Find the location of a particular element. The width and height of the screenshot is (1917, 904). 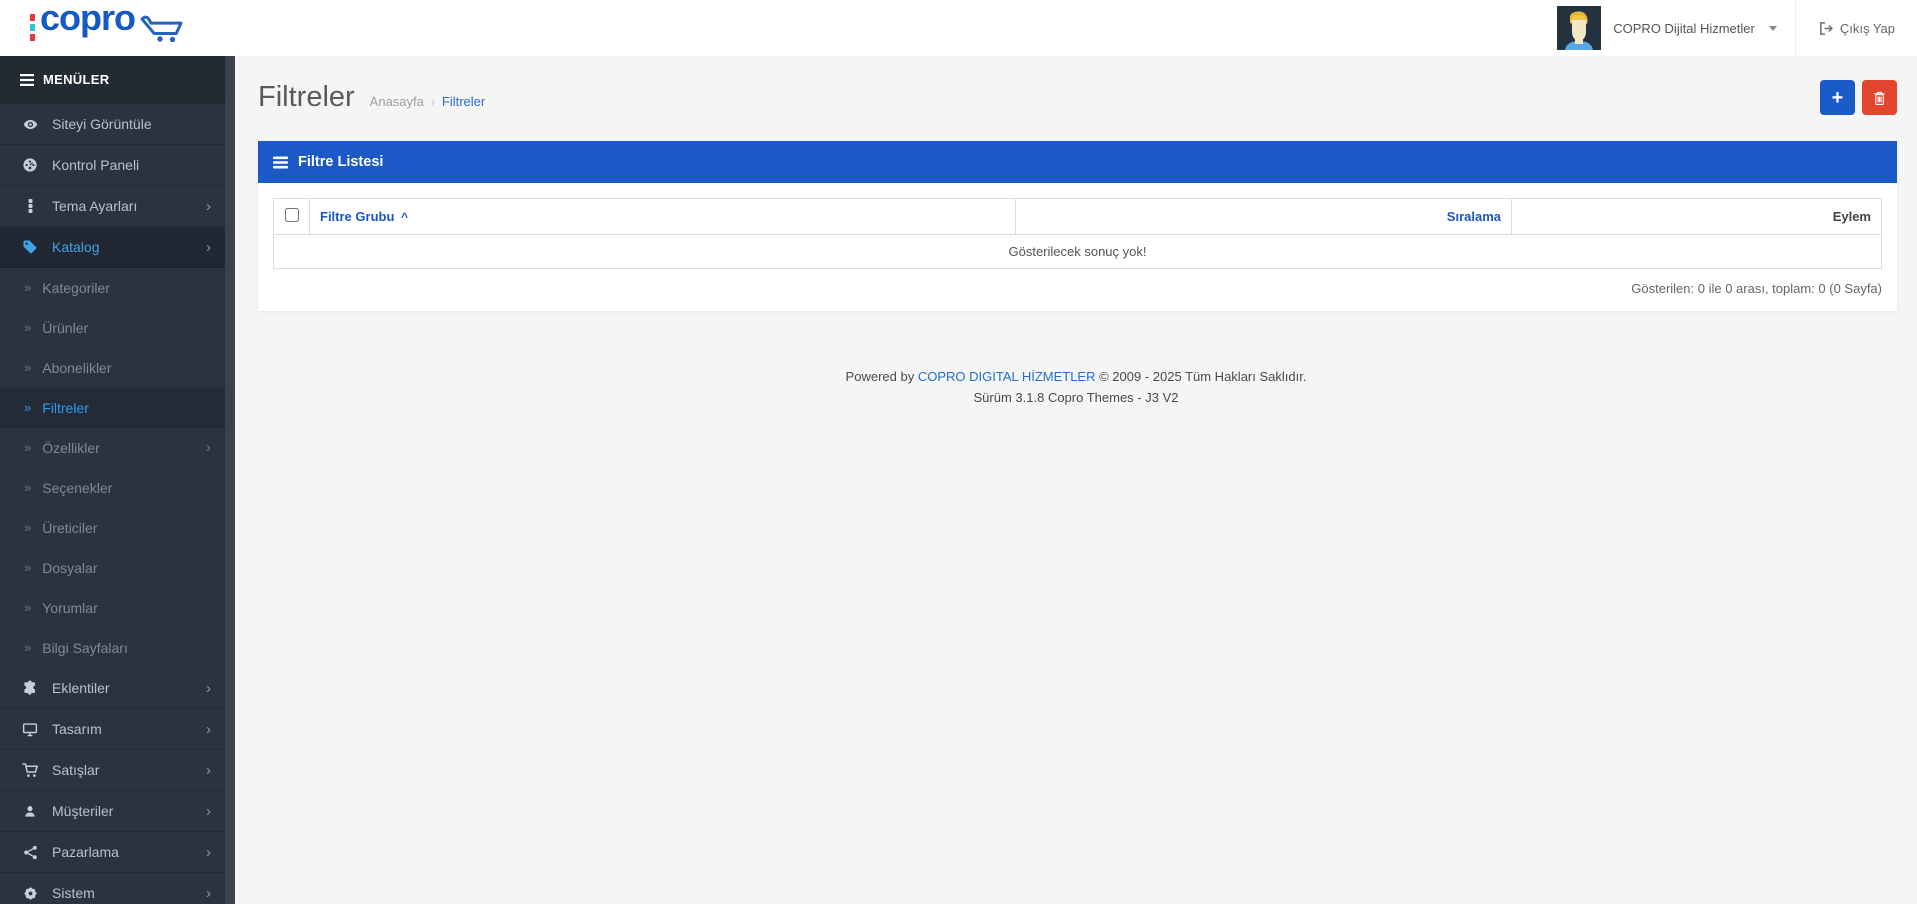

brand-logo: copro is located at coordinates (107, 27).